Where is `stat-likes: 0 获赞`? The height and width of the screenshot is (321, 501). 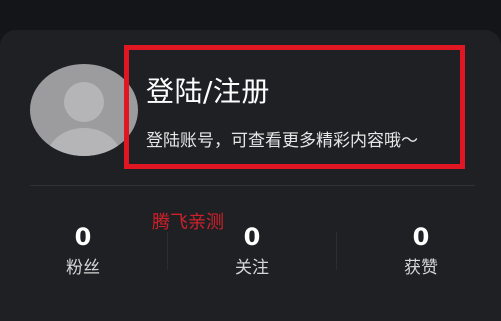 stat-likes: 0 获赞 is located at coordinates (421, 250).